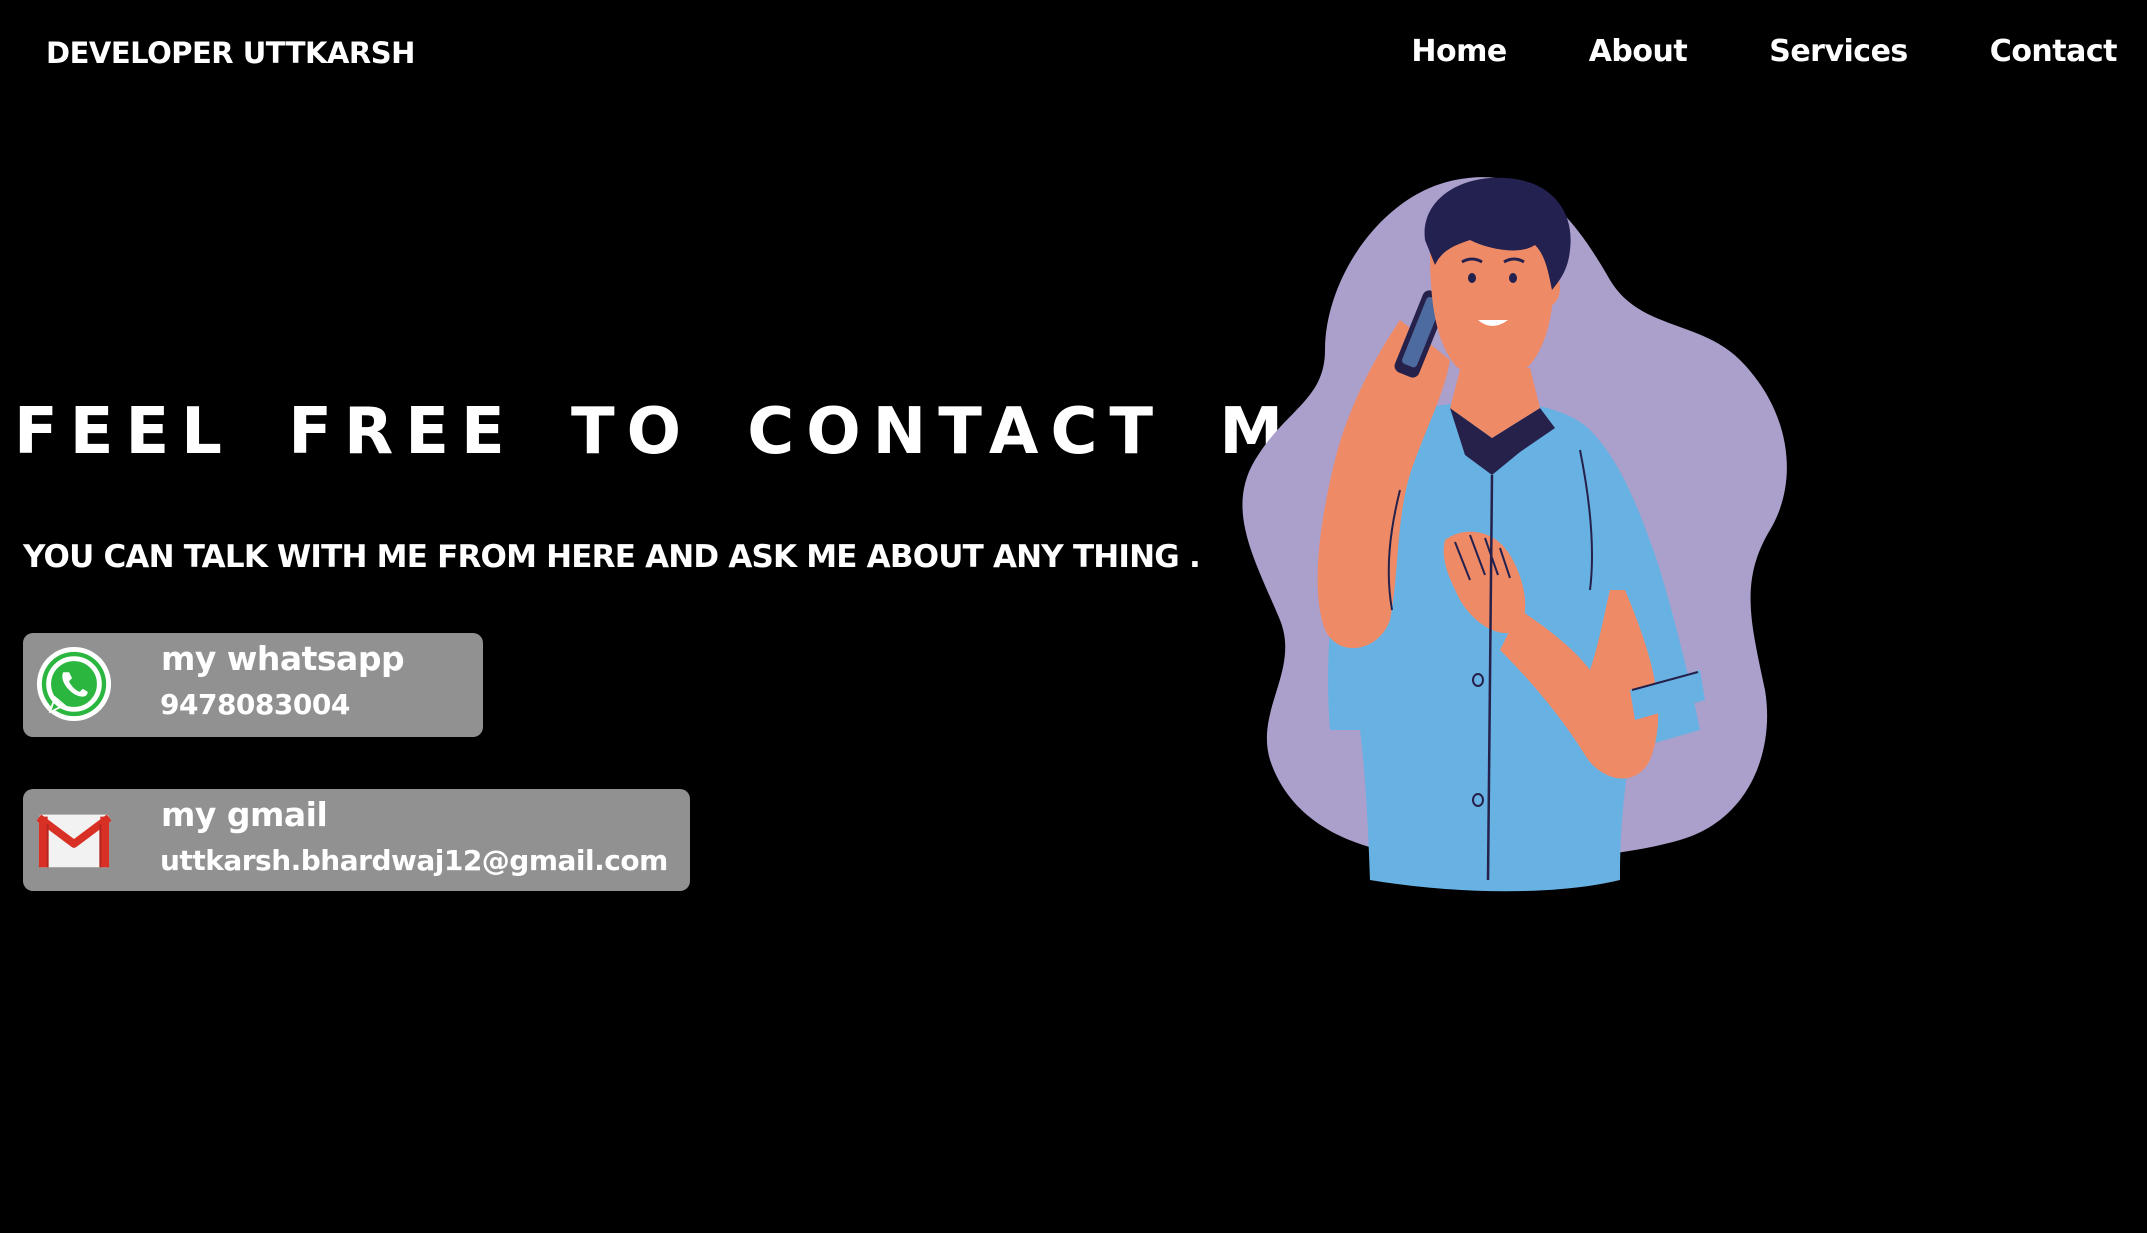 This screenshot has width=2147, height=1233. I want to click on whatsapp-icon, so click(74, 684).